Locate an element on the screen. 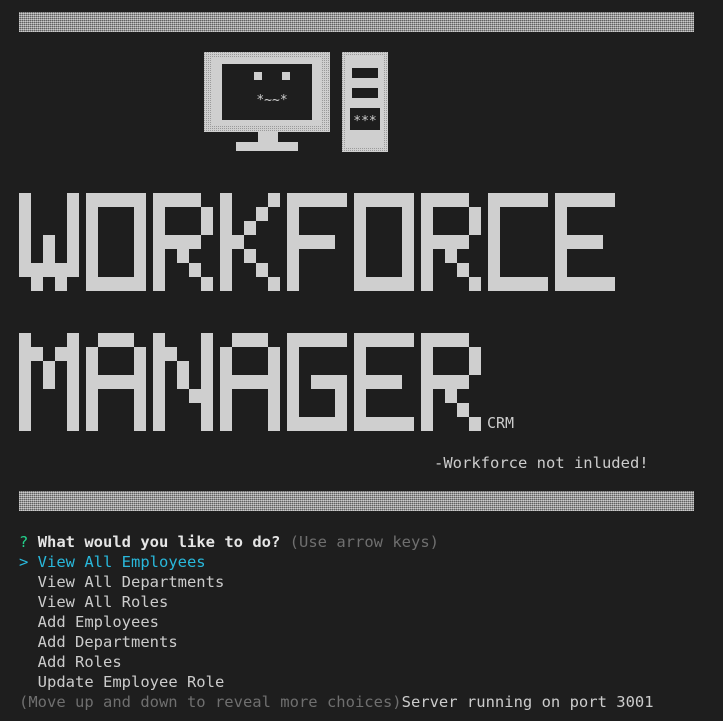 The height and width of the screenshot is (721, 723). choice-label: Add Roles is located at coordinates (79, 662).